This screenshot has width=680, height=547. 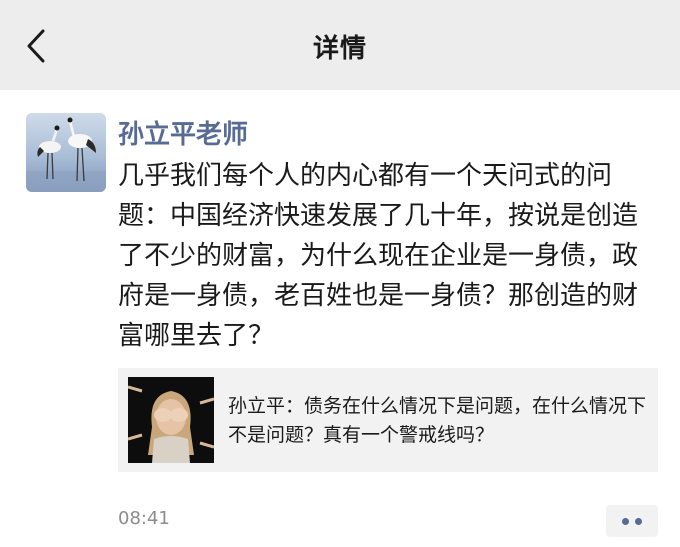 What do you see at coordinates (183, 132) in the screenshot?
I see `author-name: 孙立平老师` at bounding box center [183, 132].